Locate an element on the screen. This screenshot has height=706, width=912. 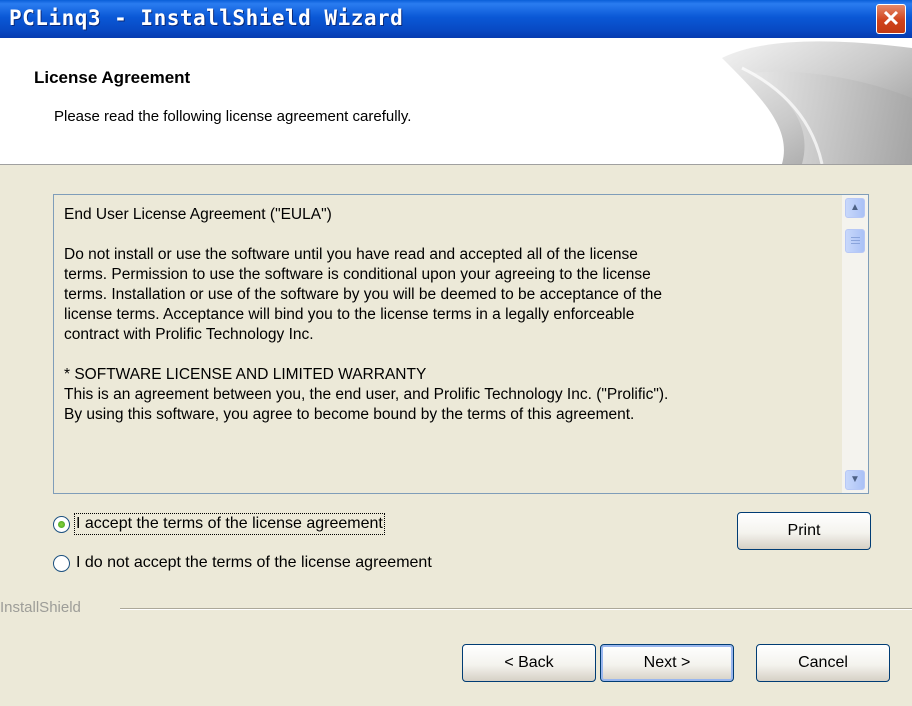
back-button: < Back is located at coordinates (529, 663).